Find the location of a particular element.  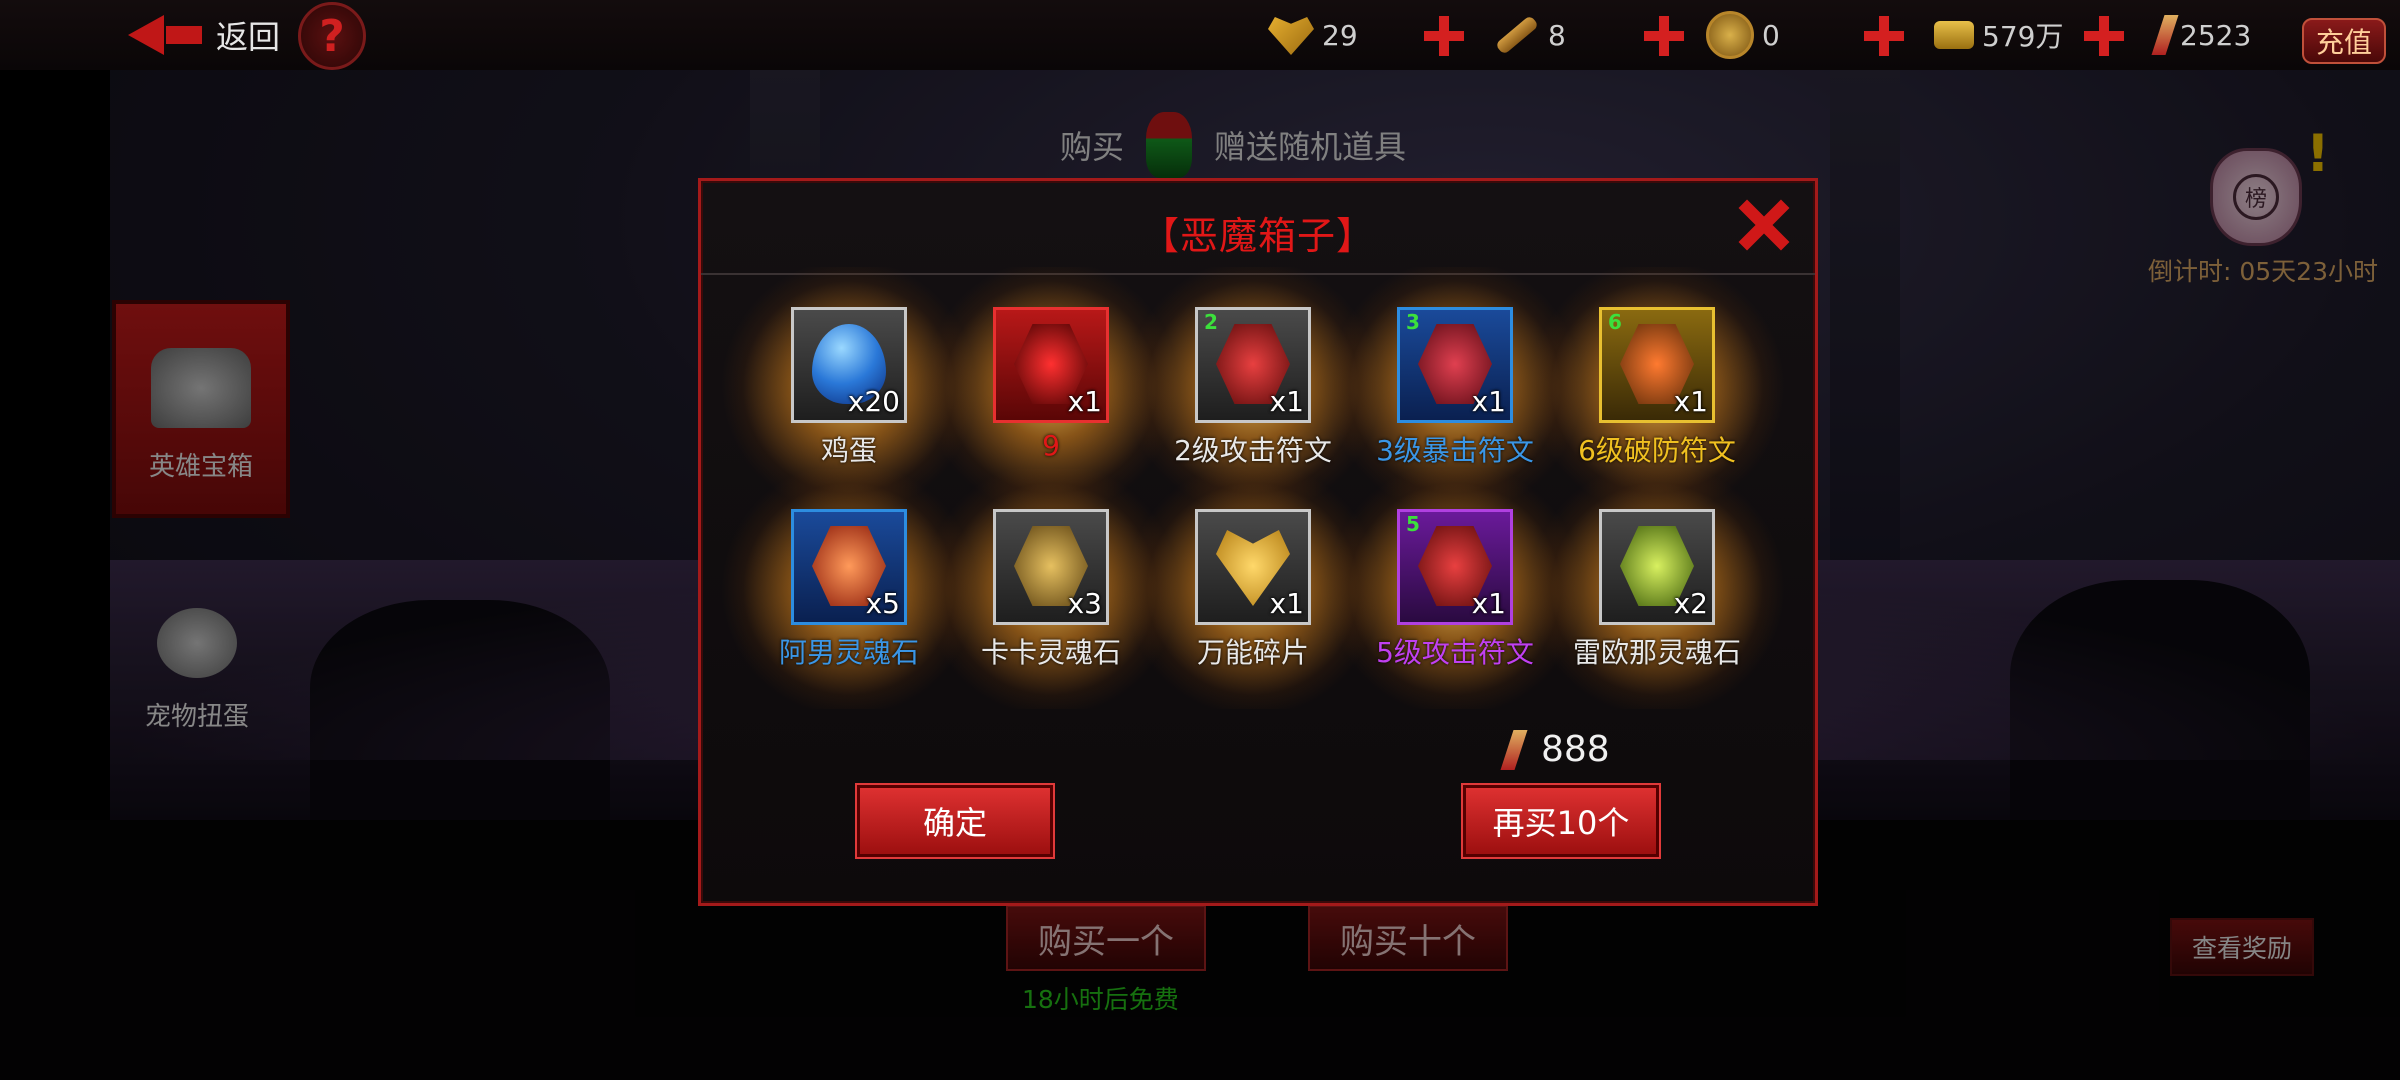

stamina-heart-icon is located at coordinates (1291, 36).